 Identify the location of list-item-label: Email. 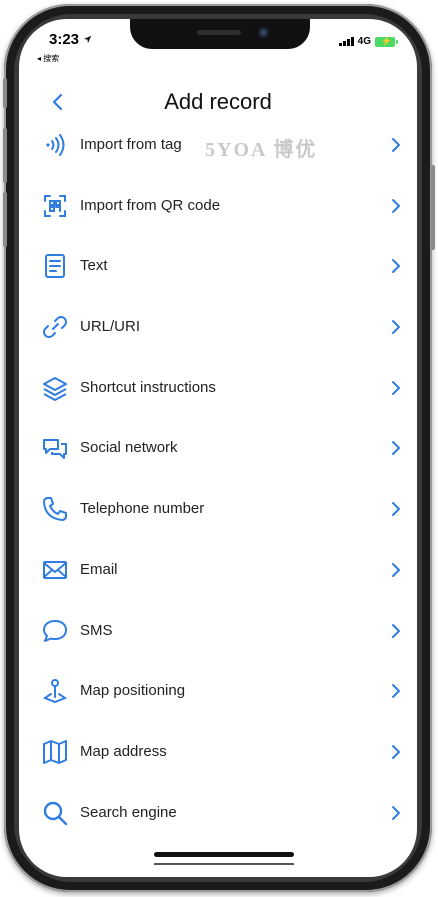
(99, 569).